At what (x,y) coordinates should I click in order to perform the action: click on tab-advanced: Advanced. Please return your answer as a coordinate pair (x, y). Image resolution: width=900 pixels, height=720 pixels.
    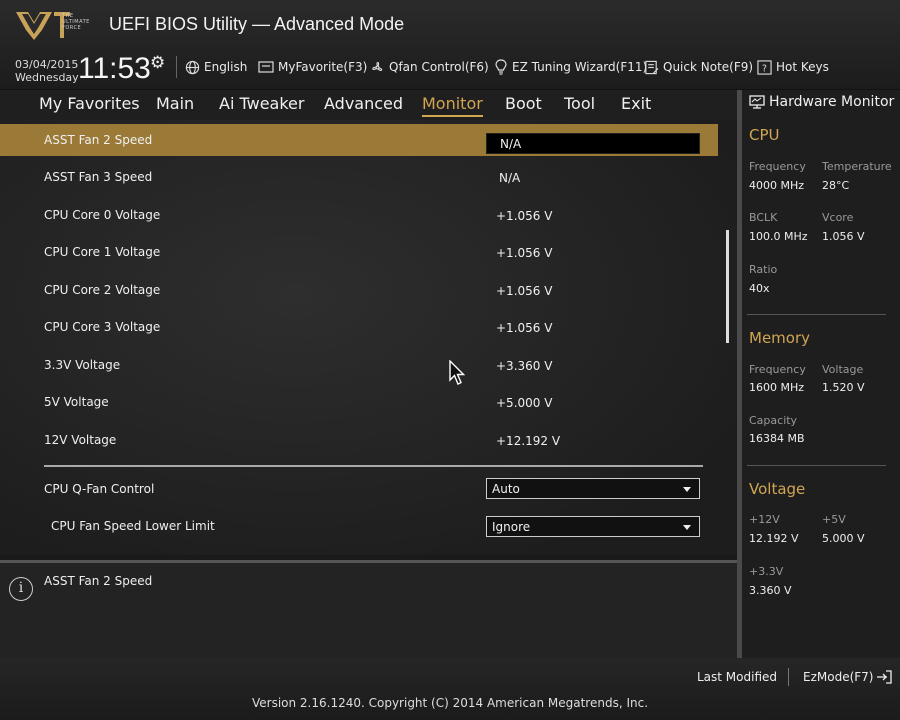
    Looking at the image, I should click on (363, 104).